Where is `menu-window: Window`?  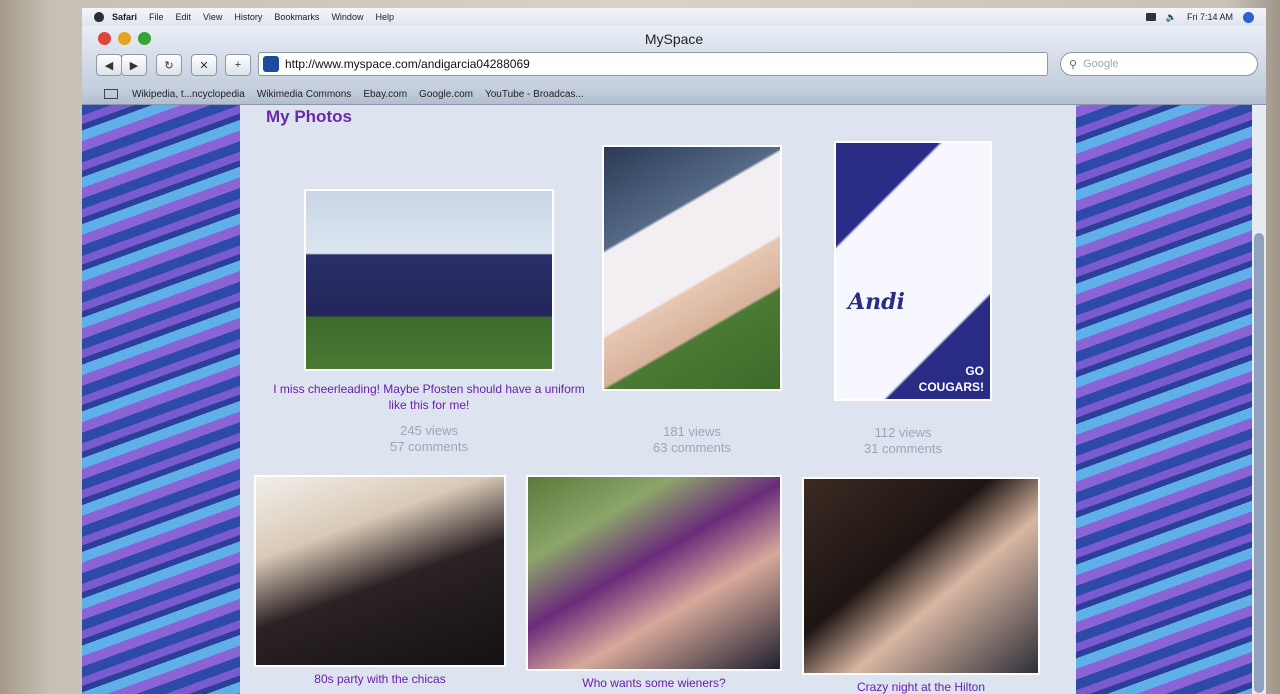
menu-window: Window is located at coordinates (347, 17).